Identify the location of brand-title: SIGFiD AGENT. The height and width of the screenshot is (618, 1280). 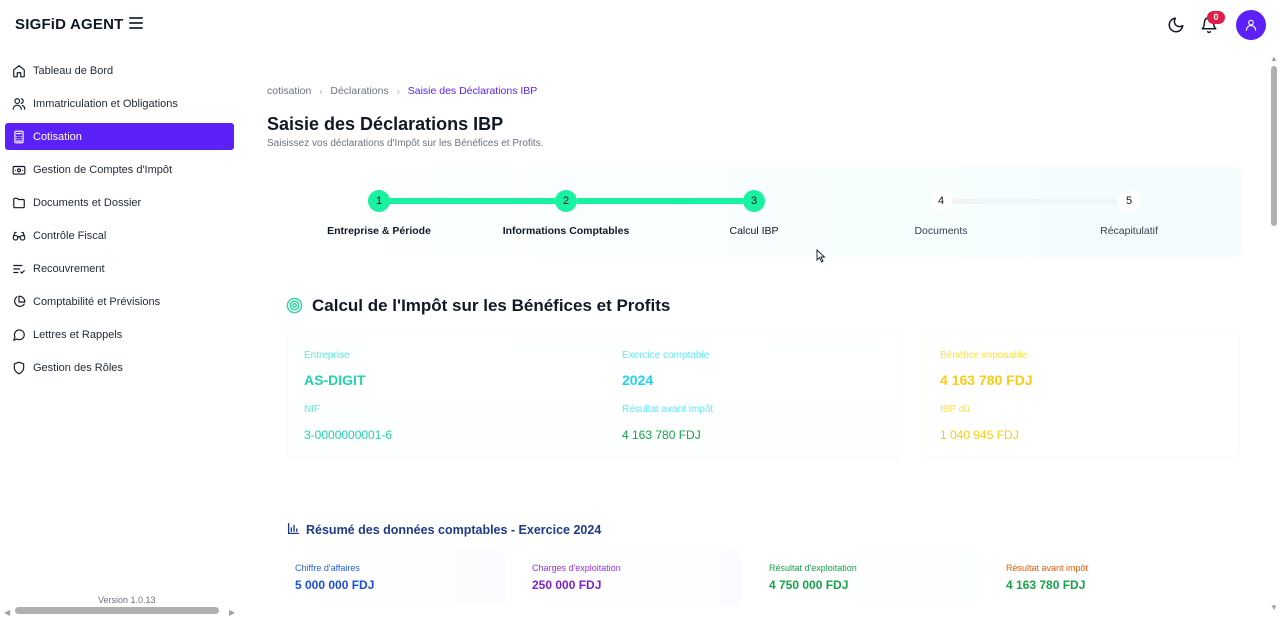
(69, 24).